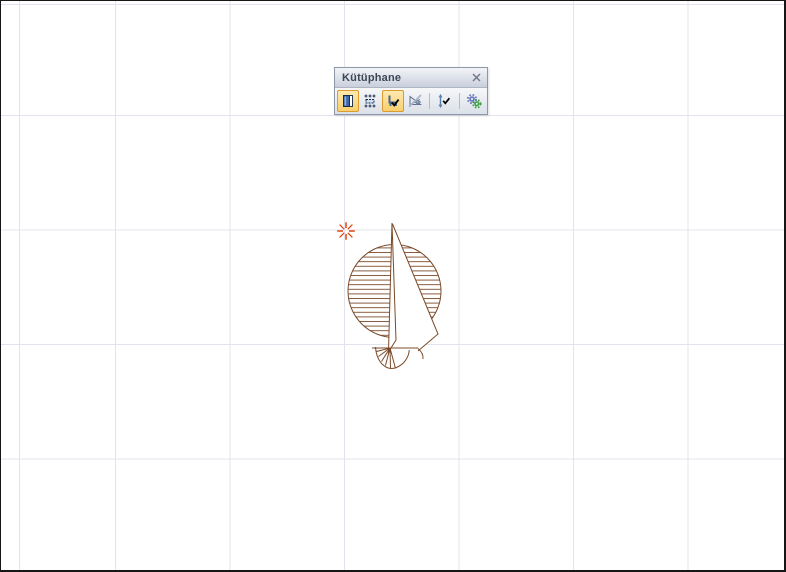 The image size is (786, 572). I want to click on hotspots-button, so click(370, 101).